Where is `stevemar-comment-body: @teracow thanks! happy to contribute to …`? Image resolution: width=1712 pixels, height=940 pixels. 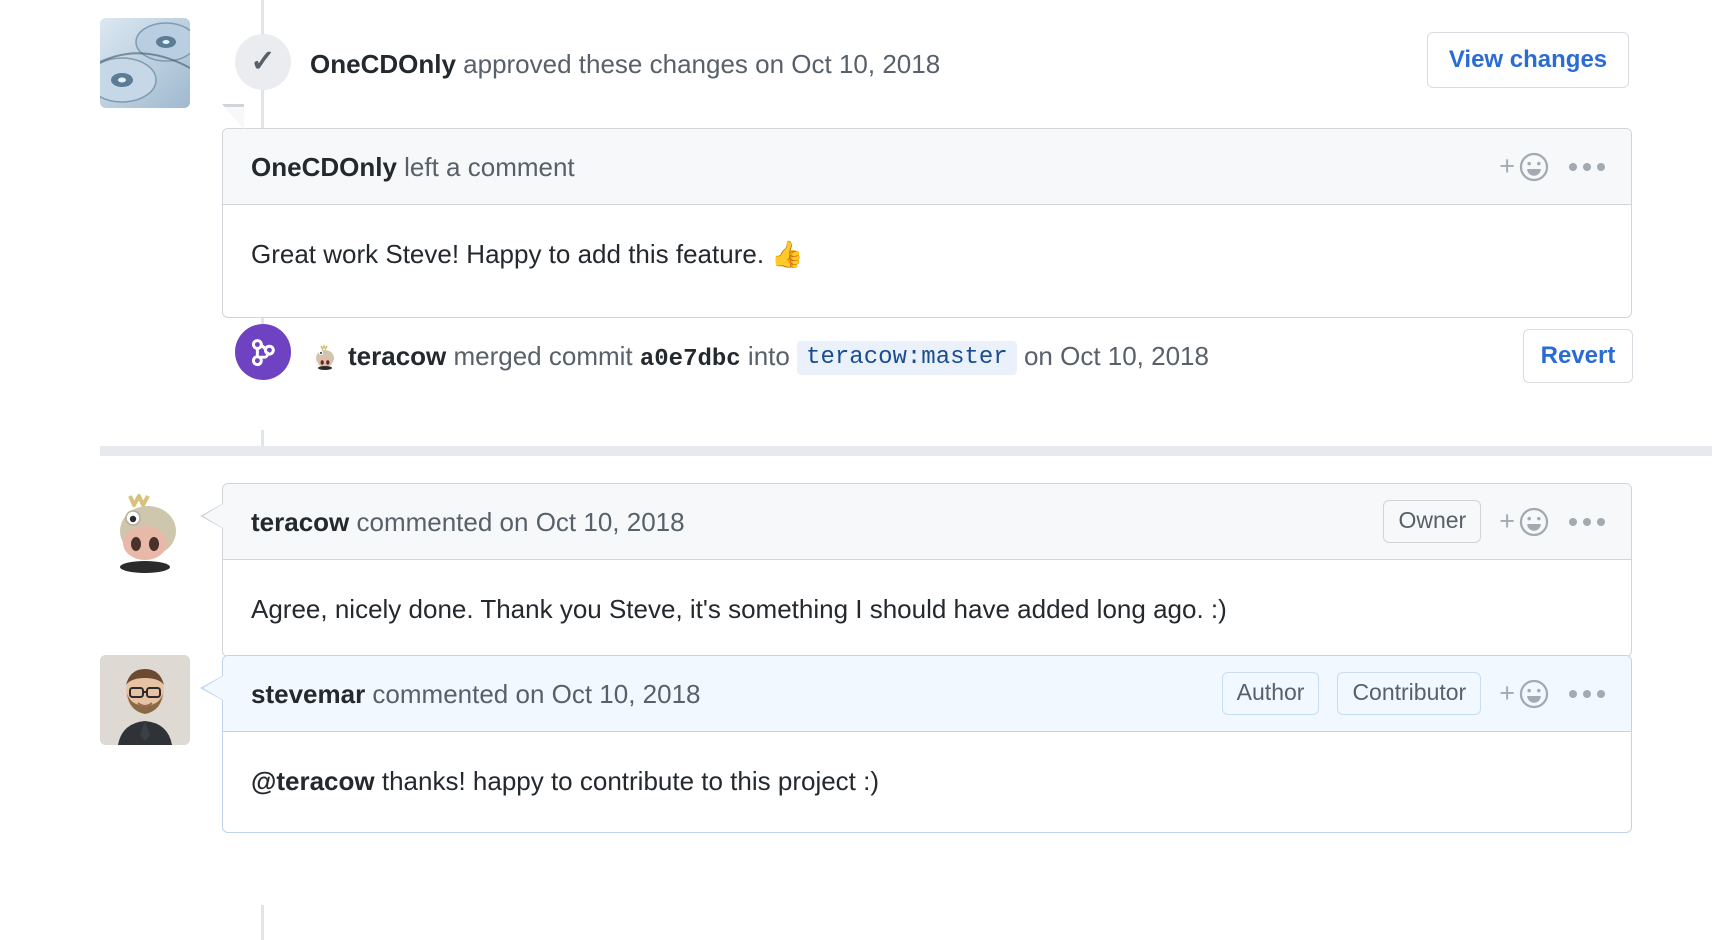 stevemar-comment-body: @teracow thanks! happy to contribute to … is located at coordinates (927, 781).